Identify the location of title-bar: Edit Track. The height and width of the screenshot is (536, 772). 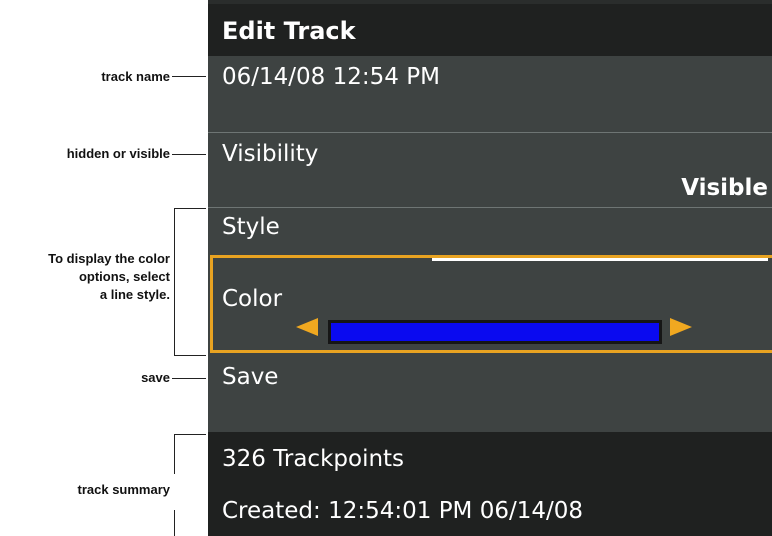
(490, 30).